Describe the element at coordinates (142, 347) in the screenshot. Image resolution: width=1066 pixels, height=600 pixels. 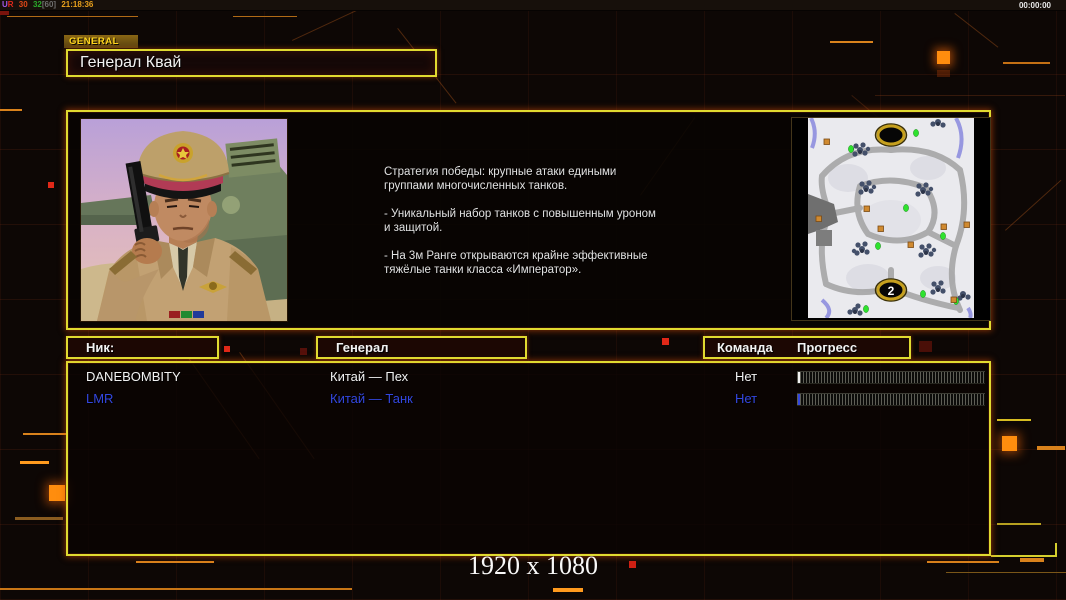
I see `nick-header-box: Ник:` at that location.